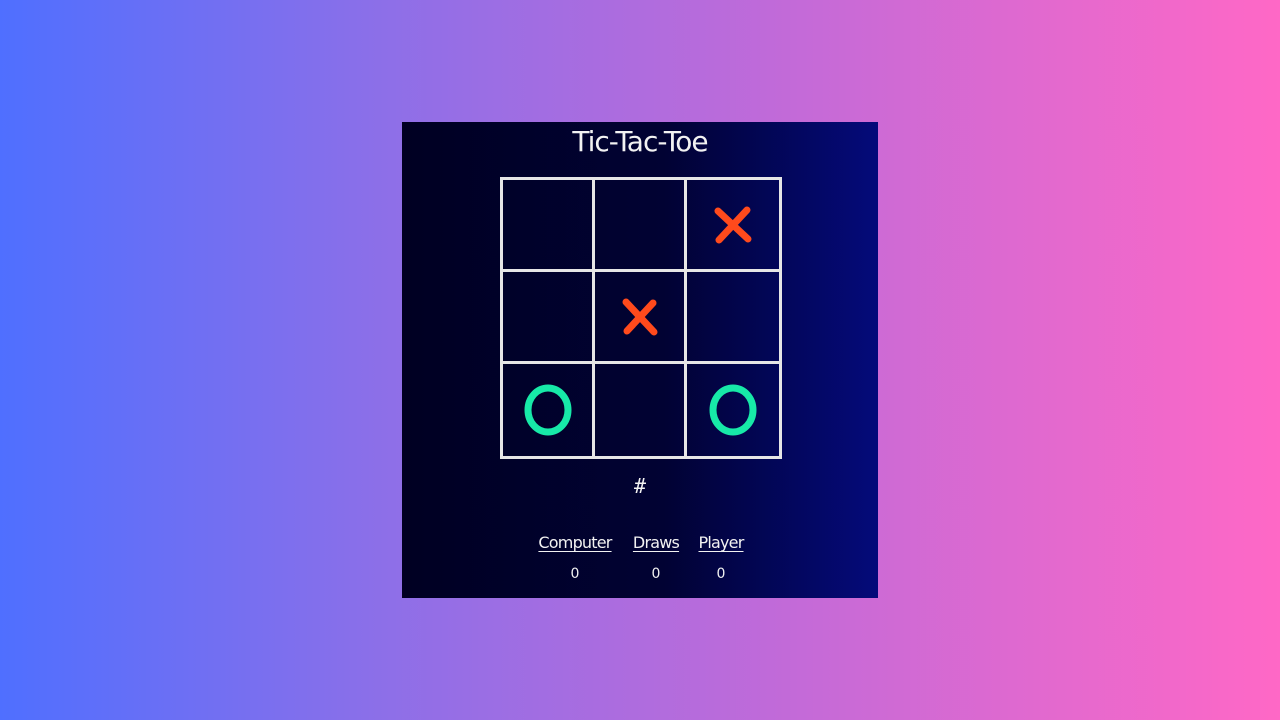 The image size is (1280, 720). I want to click on score-player: Player 0, so click(721, 557).